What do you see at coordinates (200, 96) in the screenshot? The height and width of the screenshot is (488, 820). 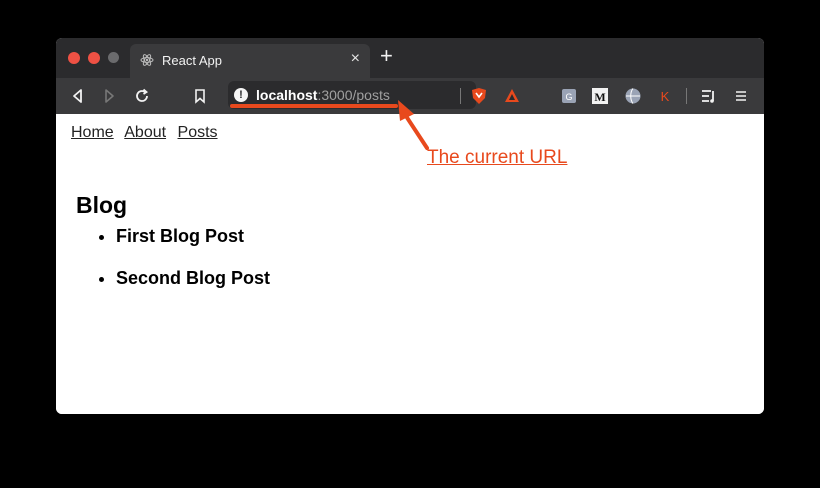 I see `bookmark-icon` at bounding box center [200, 96].